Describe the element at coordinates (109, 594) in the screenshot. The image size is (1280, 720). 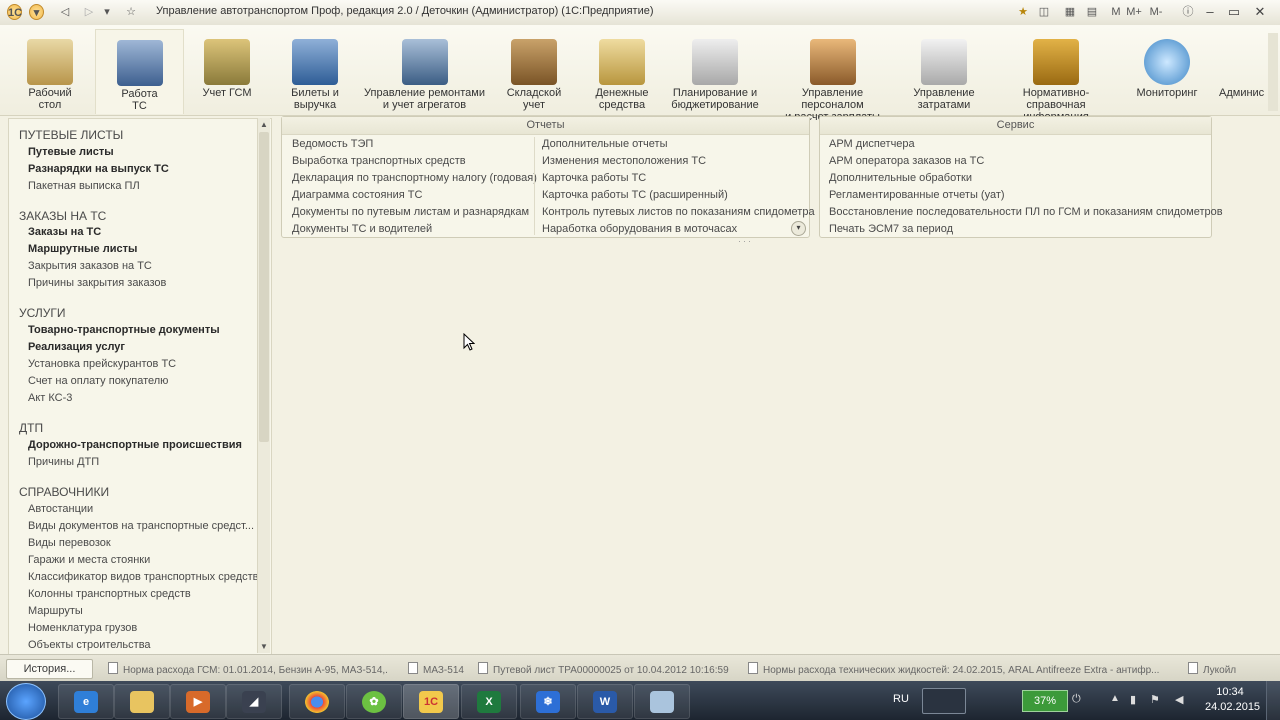
I see `nav-item-columns: Колонны транспортных средств` at that location.